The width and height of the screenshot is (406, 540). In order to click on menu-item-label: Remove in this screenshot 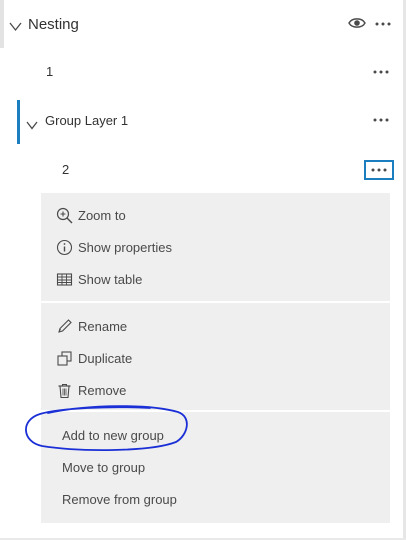, I will do `click(102, 390)`.